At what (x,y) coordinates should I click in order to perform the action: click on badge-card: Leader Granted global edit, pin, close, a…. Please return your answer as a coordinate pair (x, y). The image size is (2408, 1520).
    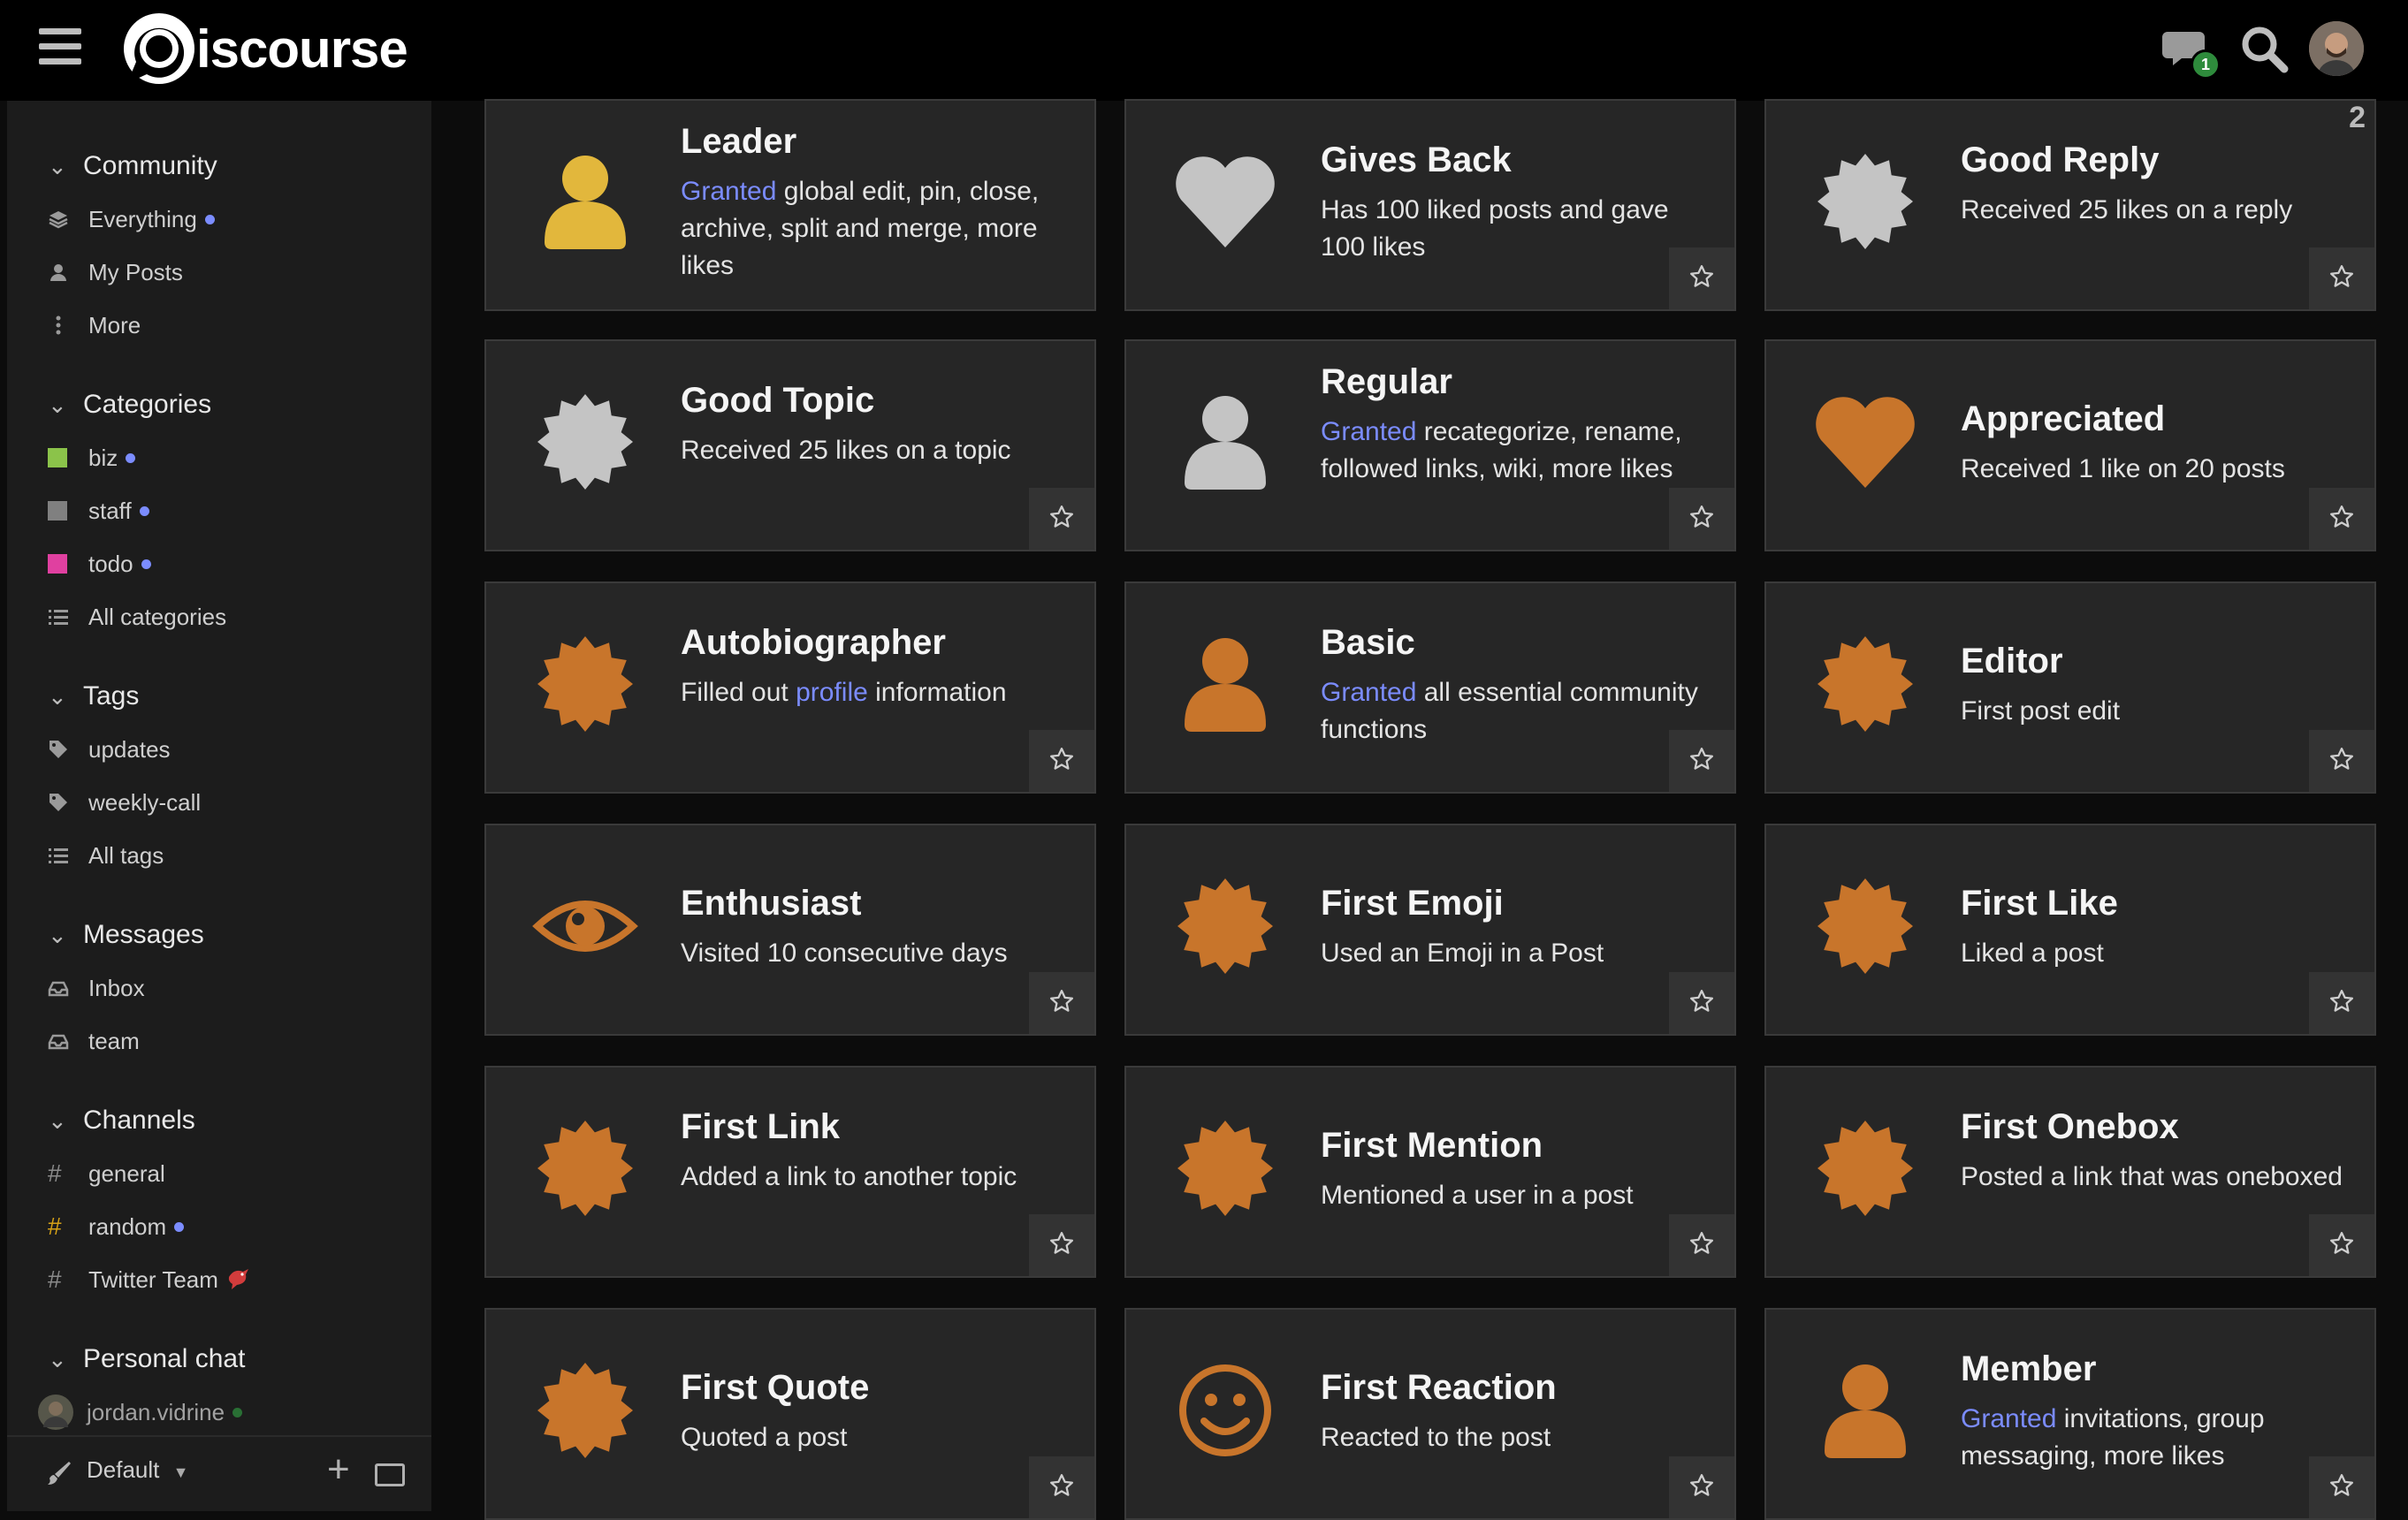
    Looking at the image, I should click on (790, 205).